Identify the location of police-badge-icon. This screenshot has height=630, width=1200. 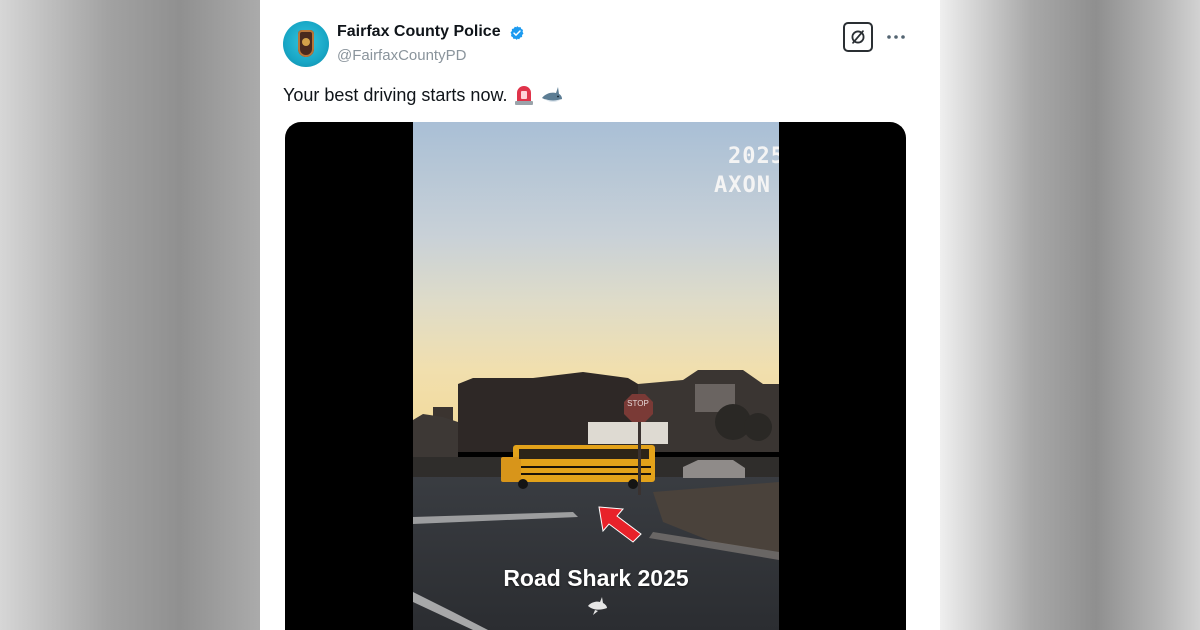
(306, 43).